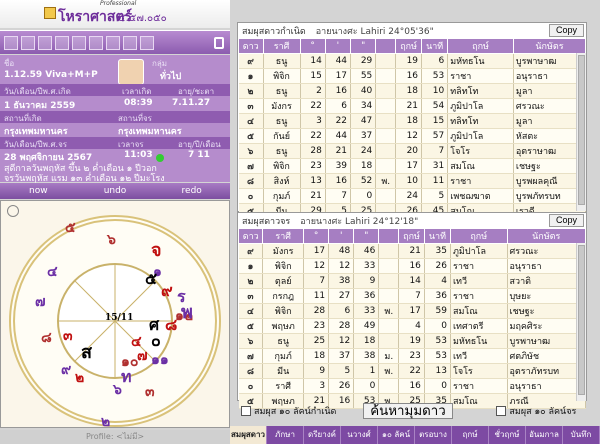 This screenshot has width=600, height=444. I want to click on birth-time-value: 08:39, so click(138, 103).